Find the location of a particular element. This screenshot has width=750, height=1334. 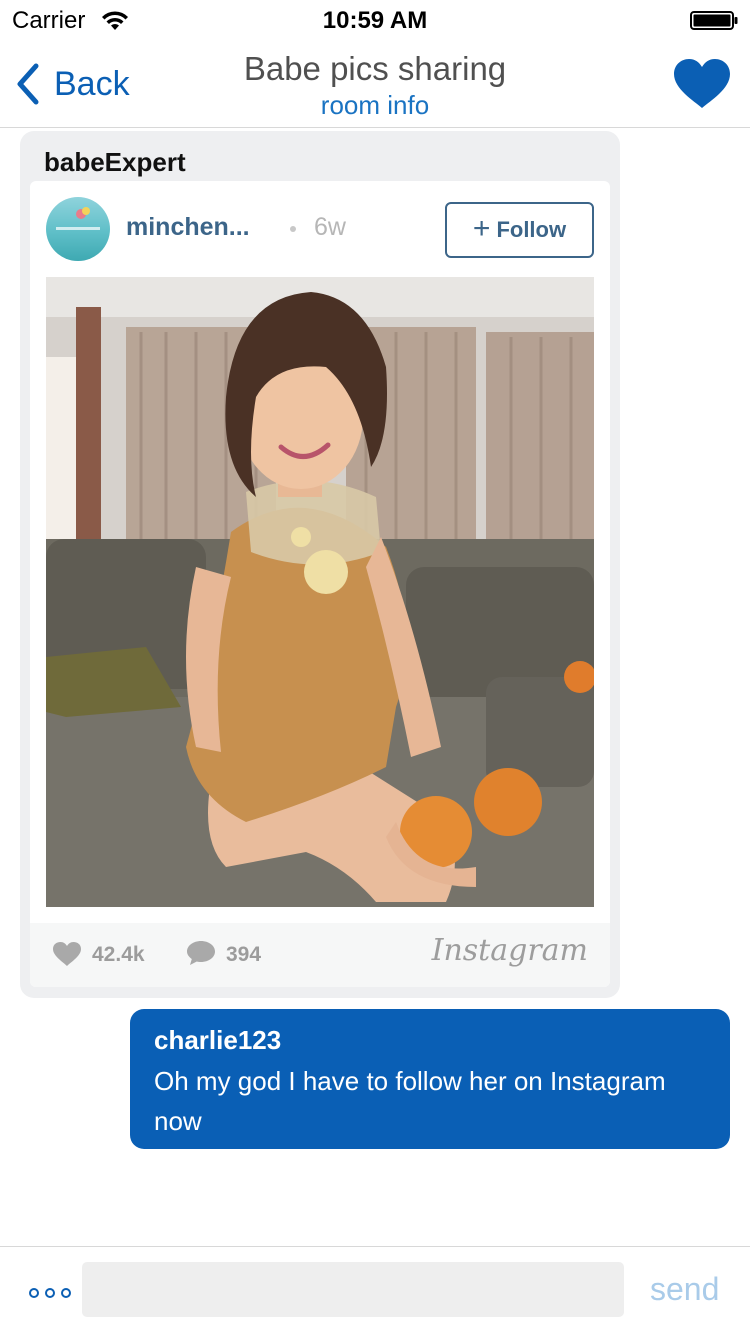

follow-button: + Follow is located at coordinates (519, 230).